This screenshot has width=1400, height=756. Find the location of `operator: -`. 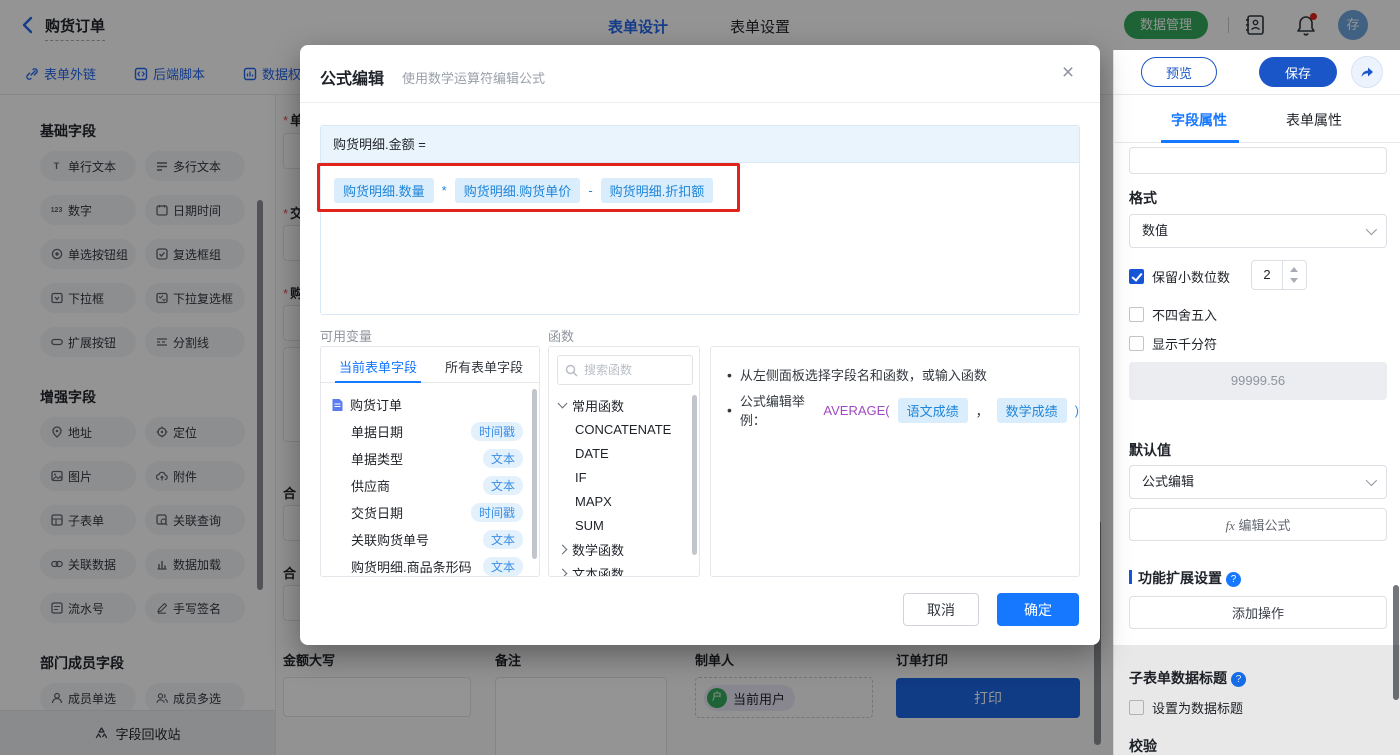

operator: - is located at coordinates (590, 190).